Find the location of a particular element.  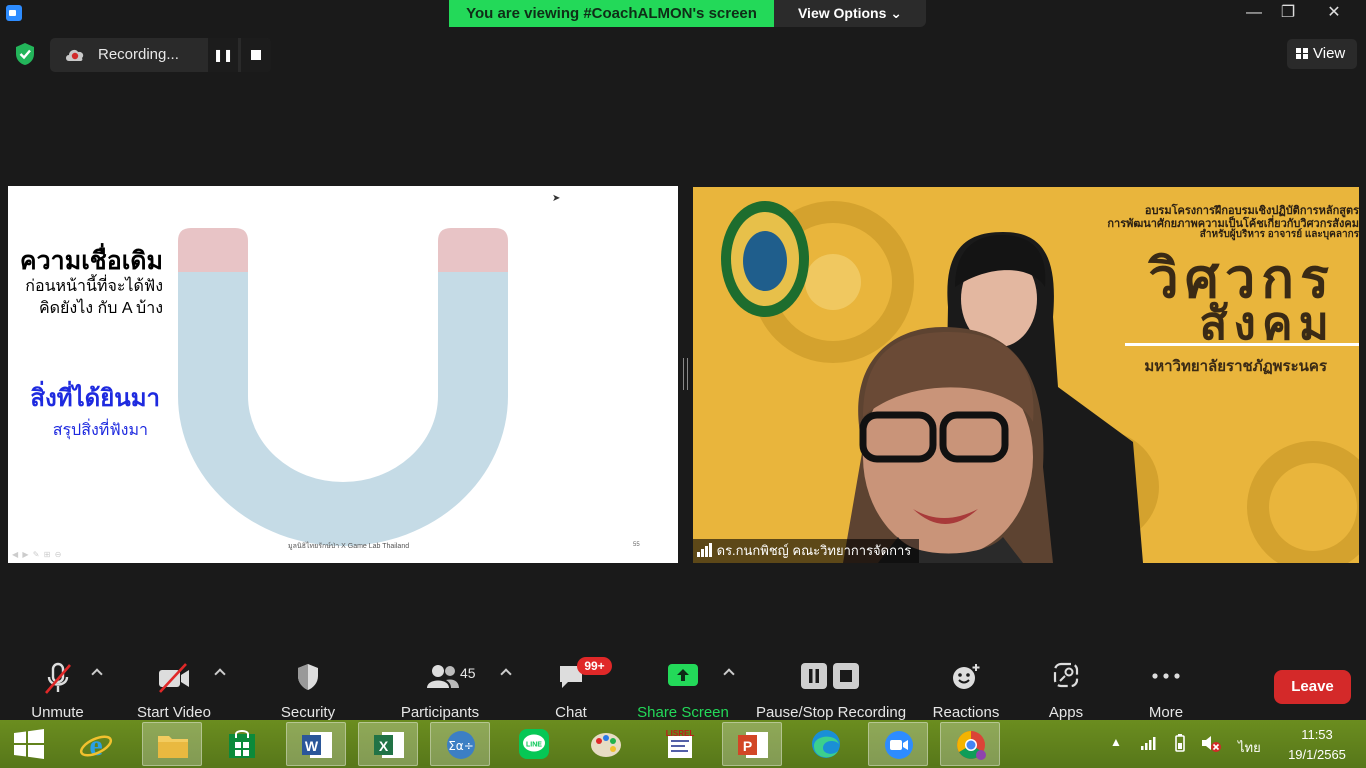

volume-muted-icon is located at coordinates (1211, 743).